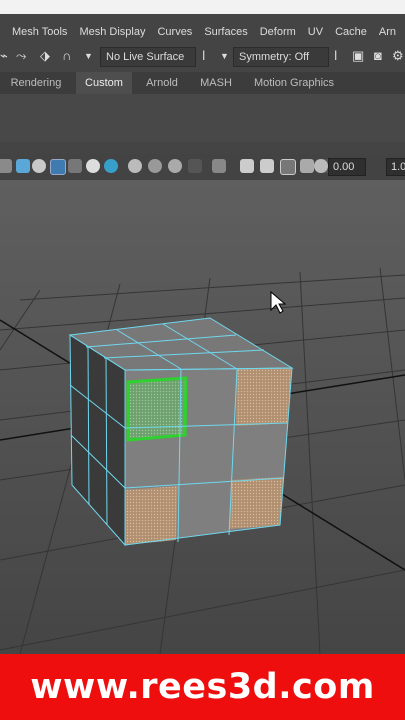  I want to click on textured-icon, so click(58, 167).